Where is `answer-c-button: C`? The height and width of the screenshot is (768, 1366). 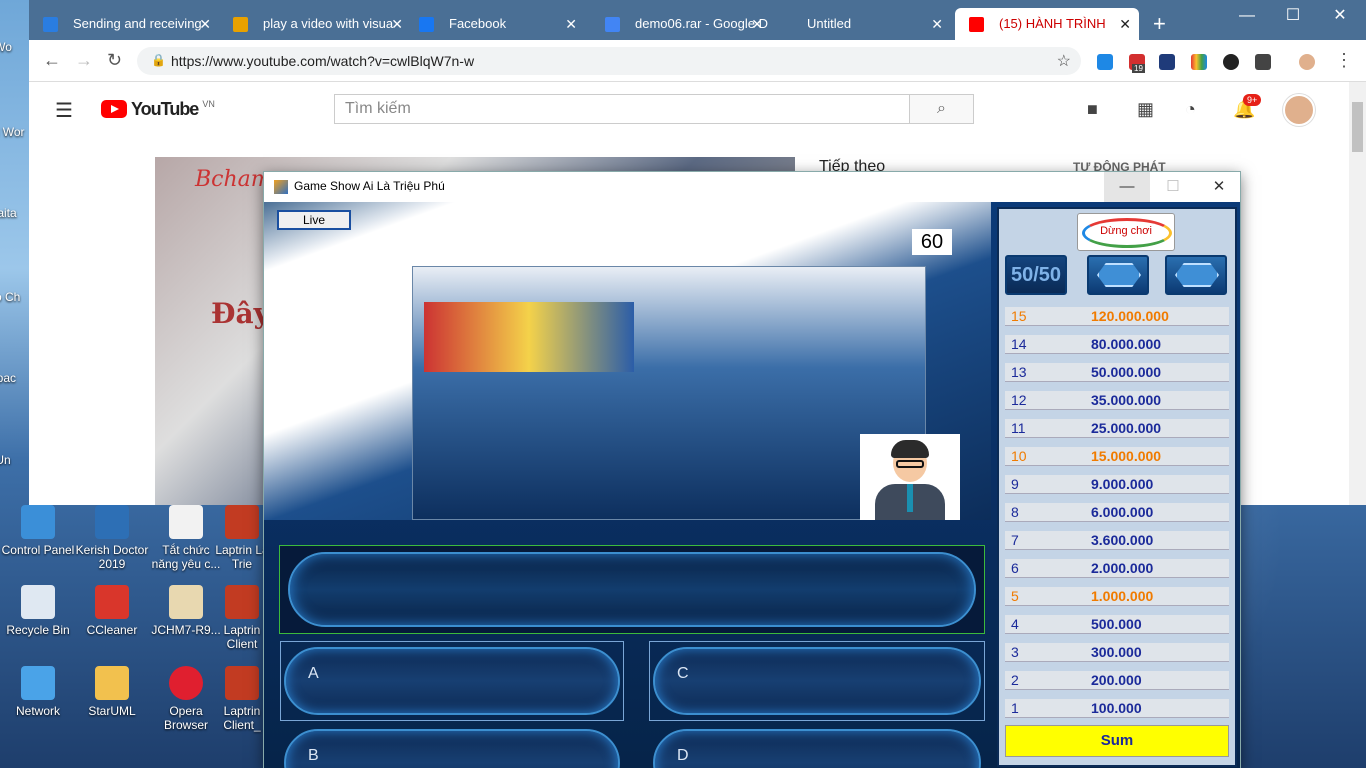
answer-c-button: C is located at coordinates (817, 681).